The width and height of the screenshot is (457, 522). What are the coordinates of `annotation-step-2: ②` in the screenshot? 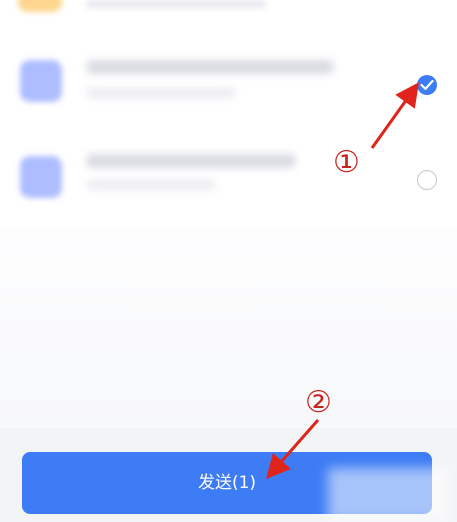 It's located at (318, 402).